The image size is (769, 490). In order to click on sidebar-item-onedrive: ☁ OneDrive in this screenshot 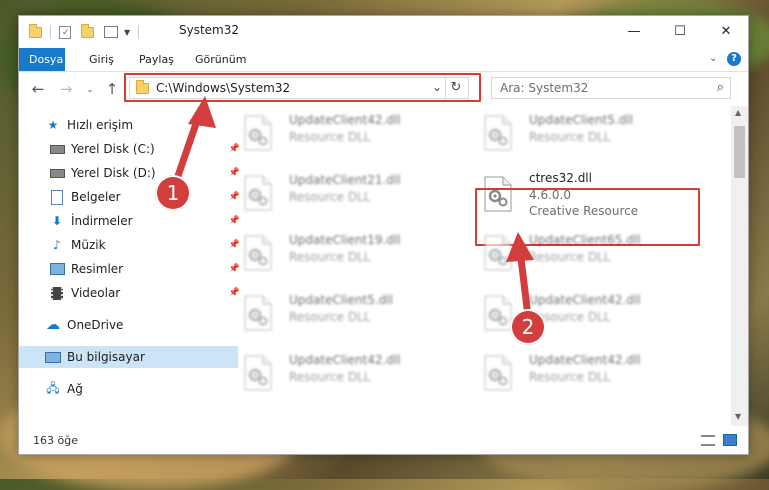, I will do `click(128, 325)`.